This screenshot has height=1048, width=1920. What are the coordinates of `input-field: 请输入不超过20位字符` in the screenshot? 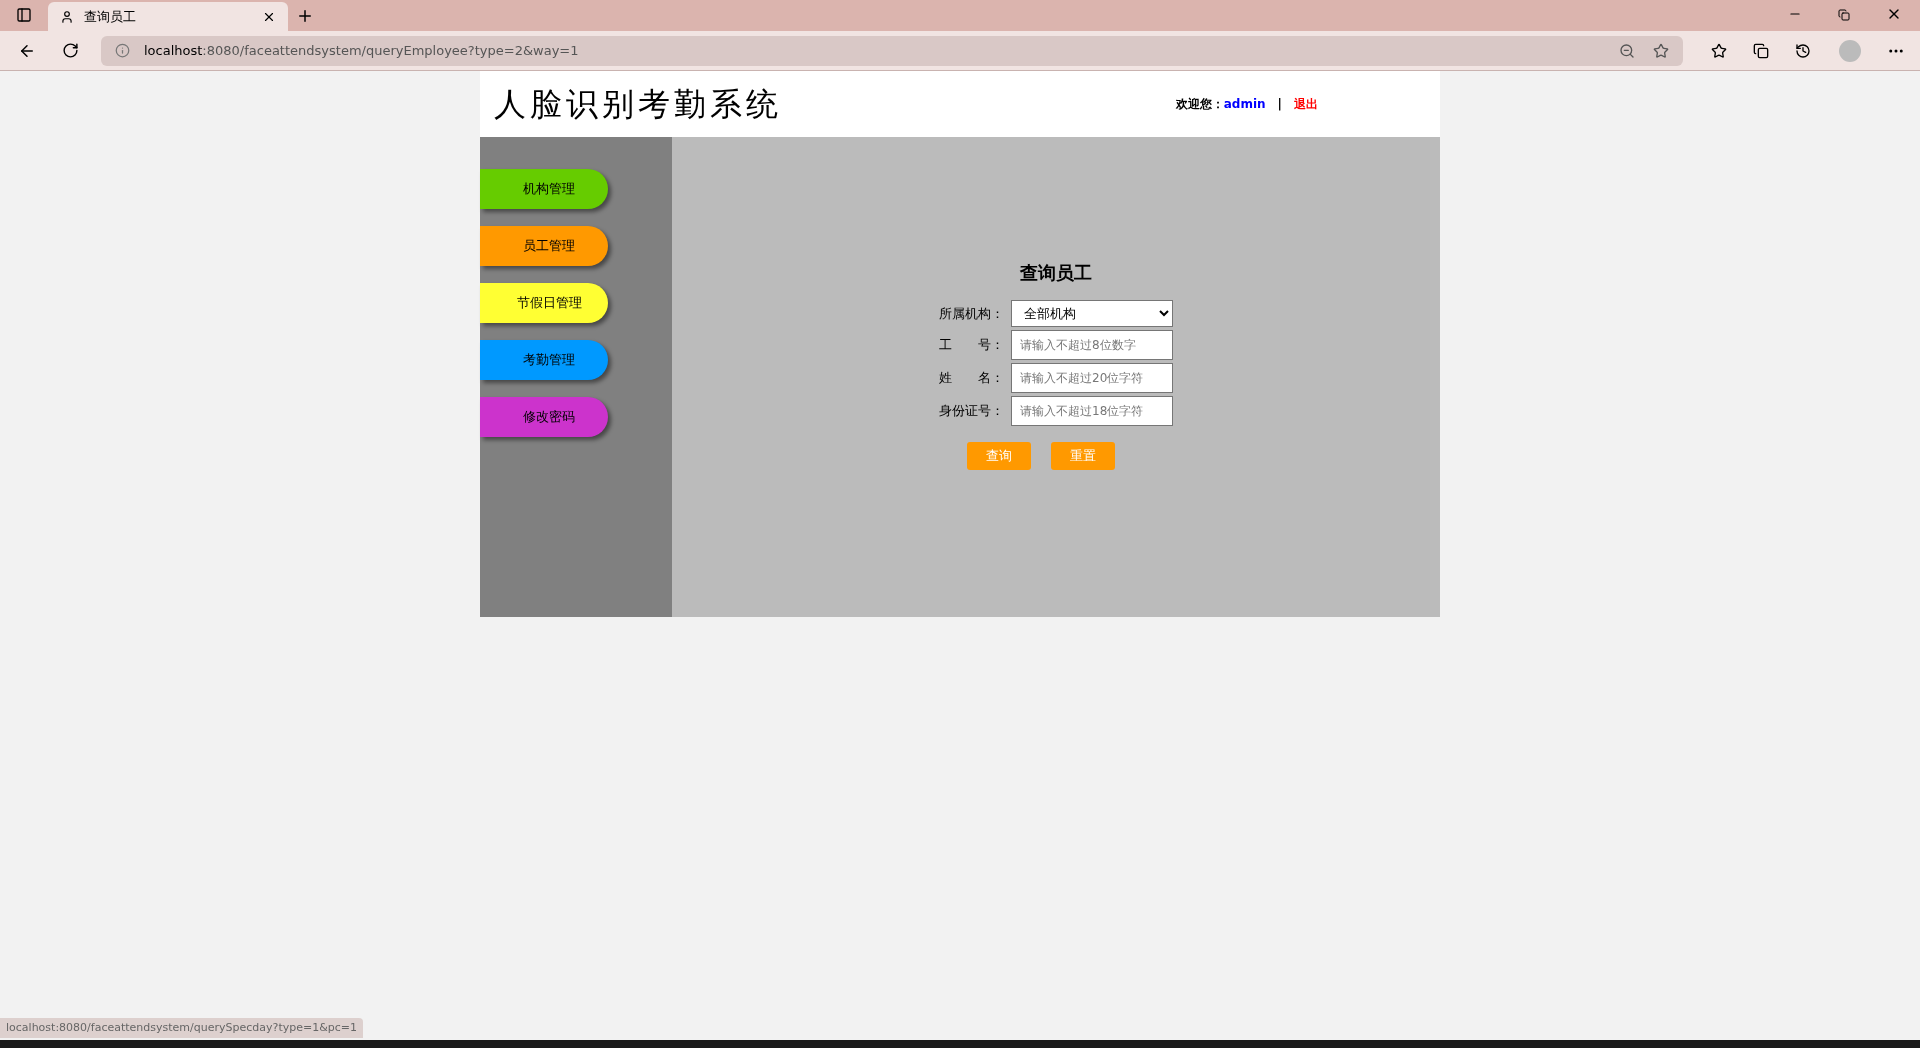 It's located at (1092, 378).